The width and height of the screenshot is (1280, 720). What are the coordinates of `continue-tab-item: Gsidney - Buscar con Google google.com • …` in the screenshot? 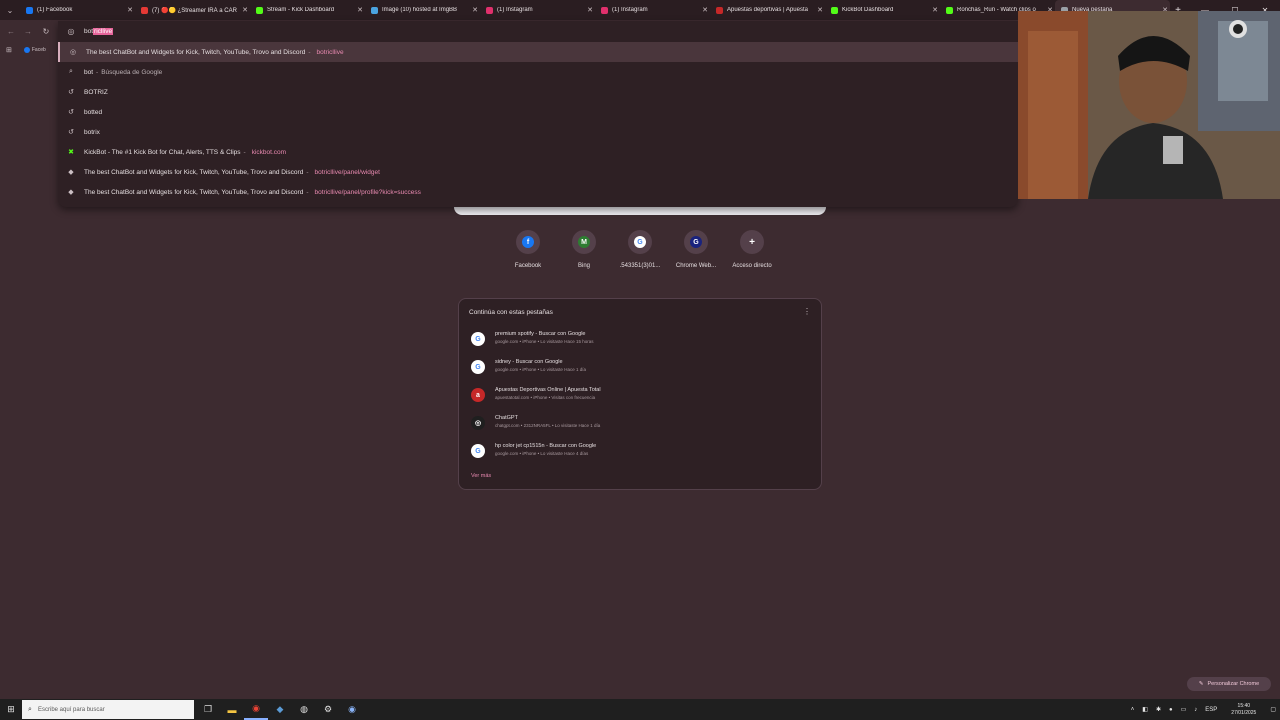 It's located at (639, 369).